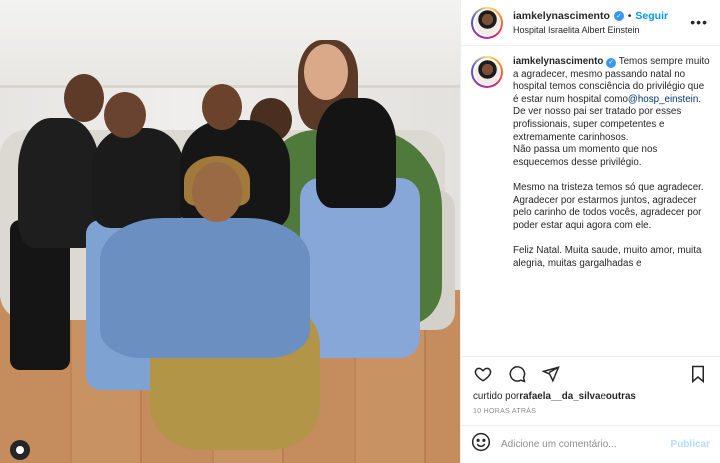  Describe the element at coordinates (222, 107) in the screenshot. I see `person-center-head` at that location.